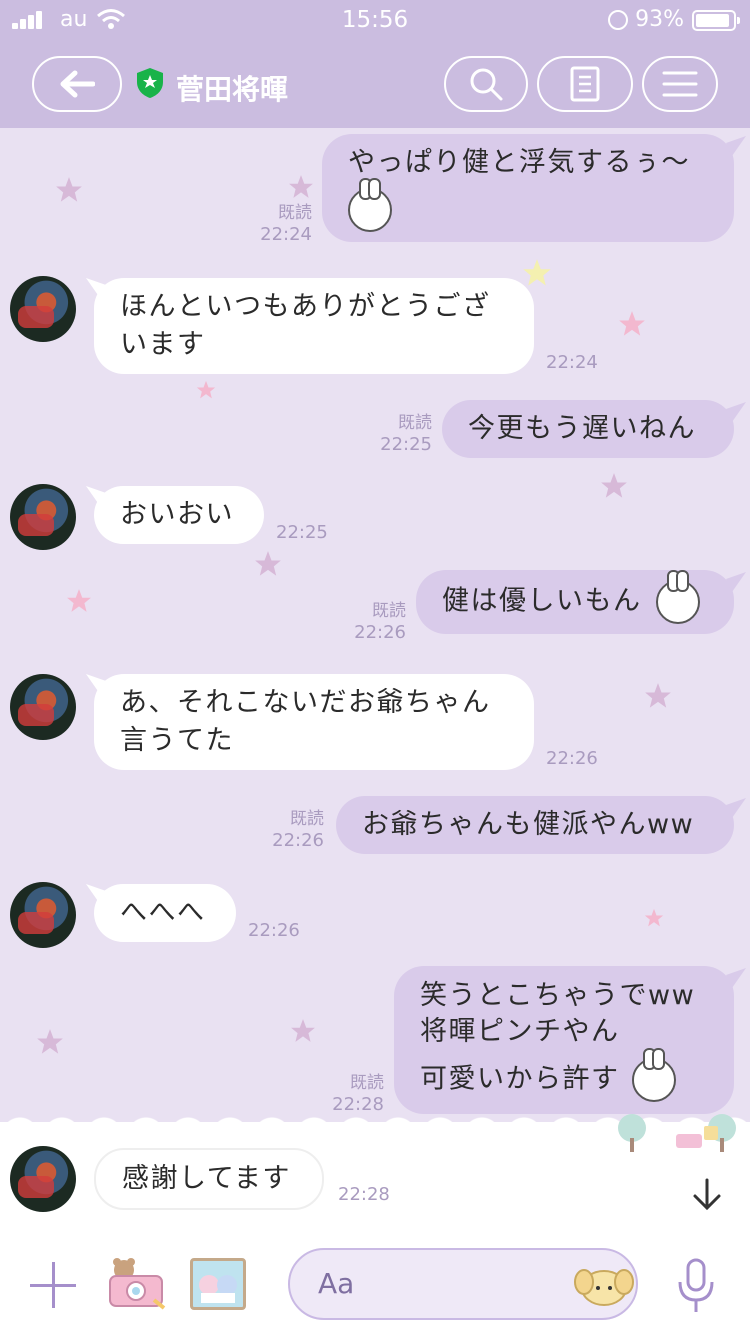  I want to click on battery-percent: 93%, so click(659, 19).